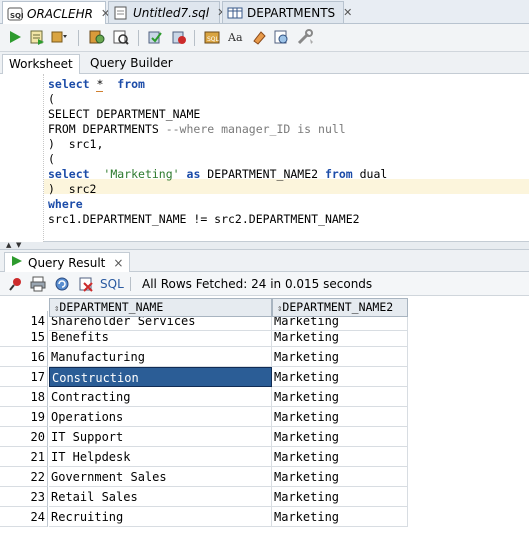 The width and height of the screenshot is (529, 533). I want to click on table-row: 20 IT Support Marketing, so click(204, 437).